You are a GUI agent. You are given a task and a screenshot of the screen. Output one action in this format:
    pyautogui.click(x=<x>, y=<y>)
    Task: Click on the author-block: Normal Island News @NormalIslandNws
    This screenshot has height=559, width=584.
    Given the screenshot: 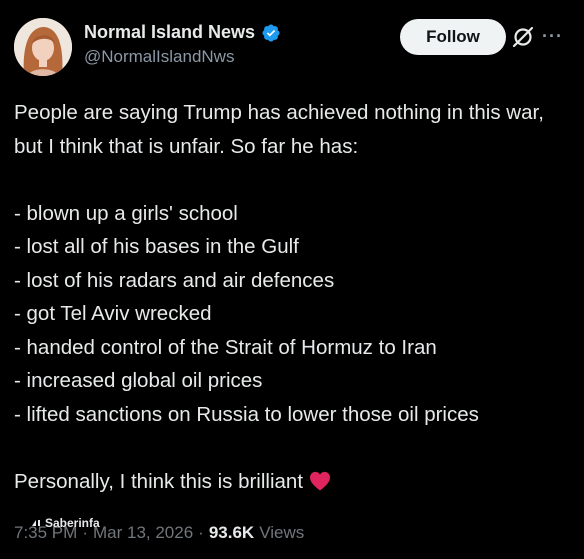 What is the action you would take?
    pyautogui.click(x=182, y=44)
    